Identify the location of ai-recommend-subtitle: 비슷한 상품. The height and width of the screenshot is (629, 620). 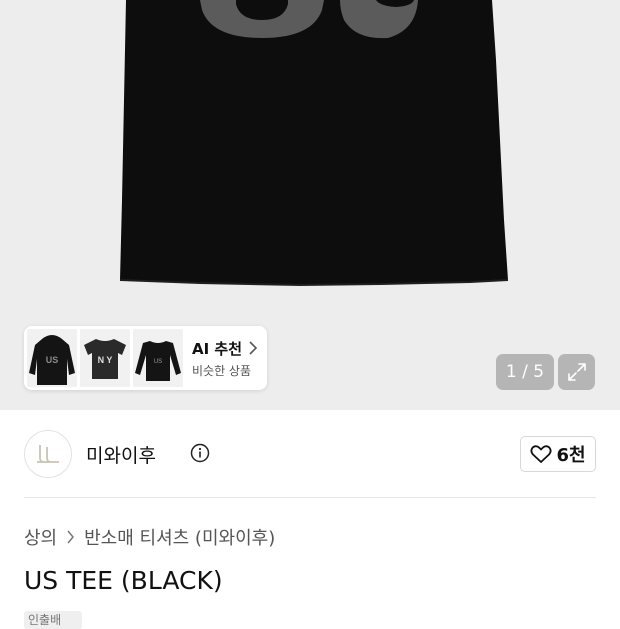
(222, 371).